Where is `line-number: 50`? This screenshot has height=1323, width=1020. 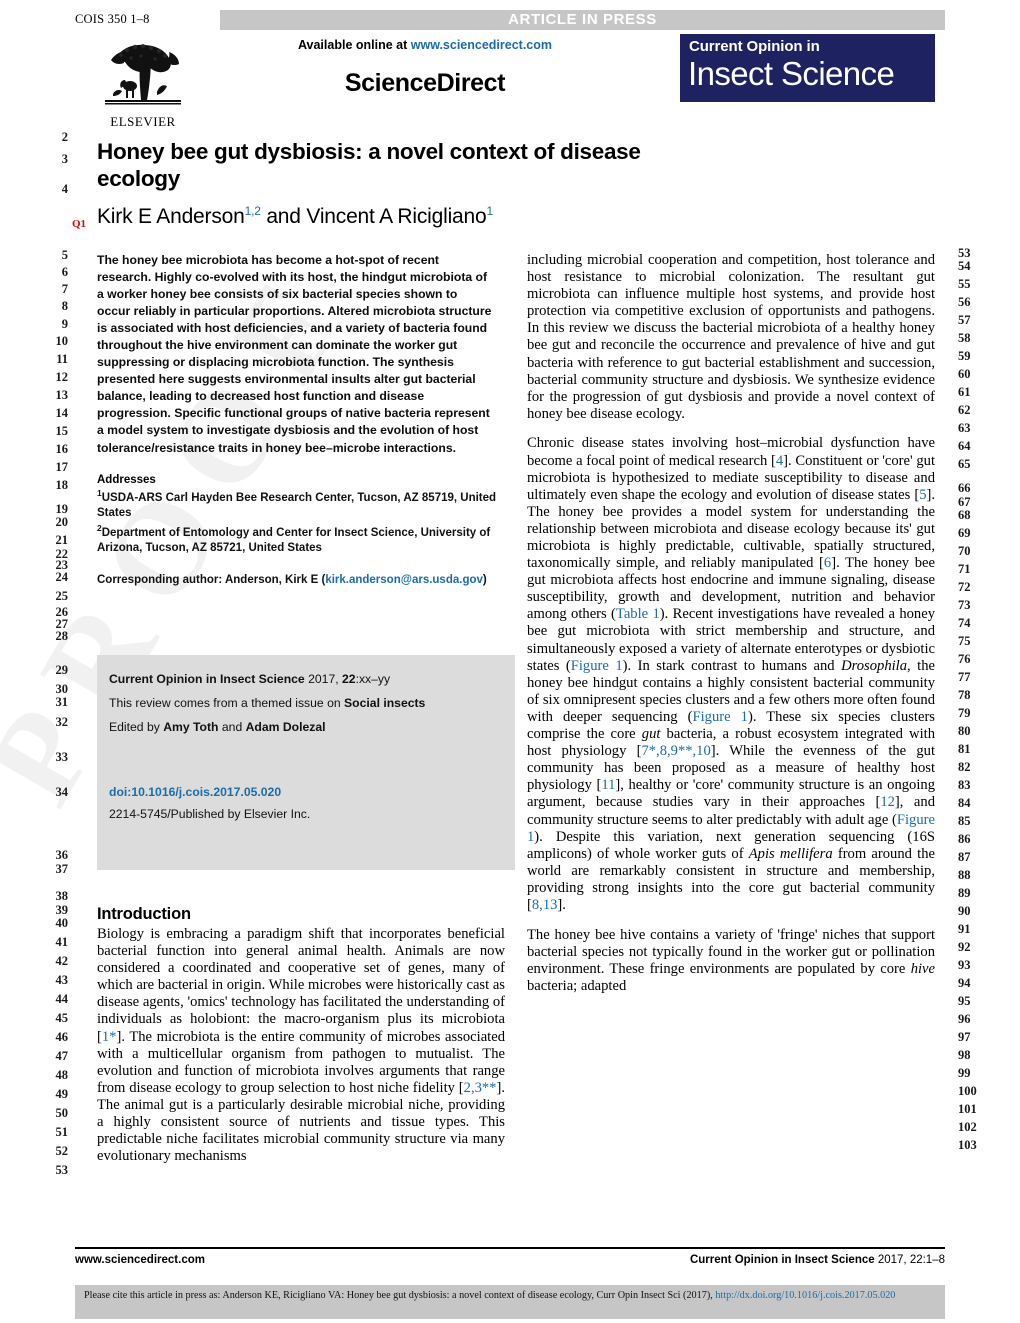
line-number: 50 is located at coordinates (62, 1113).